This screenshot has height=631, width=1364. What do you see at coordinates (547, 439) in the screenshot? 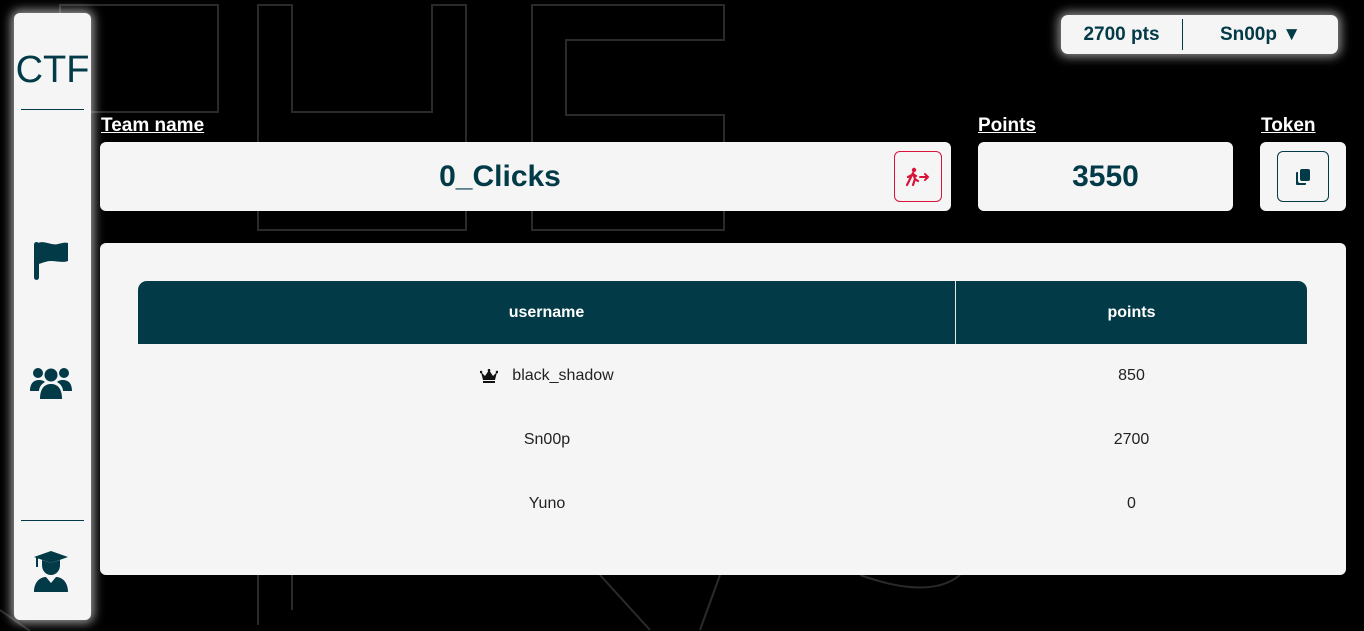
I see `member-username: Sn00p` at bounding box center [547, 439].